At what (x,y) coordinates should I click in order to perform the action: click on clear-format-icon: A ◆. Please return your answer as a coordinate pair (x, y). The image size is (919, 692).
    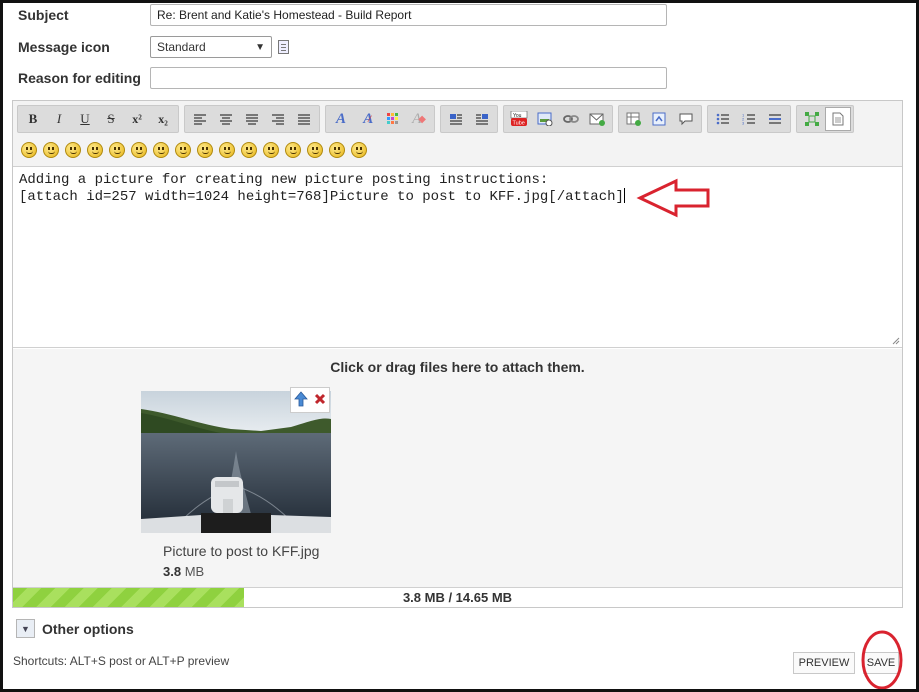
    Looking at the image, I should click on (419, 119).